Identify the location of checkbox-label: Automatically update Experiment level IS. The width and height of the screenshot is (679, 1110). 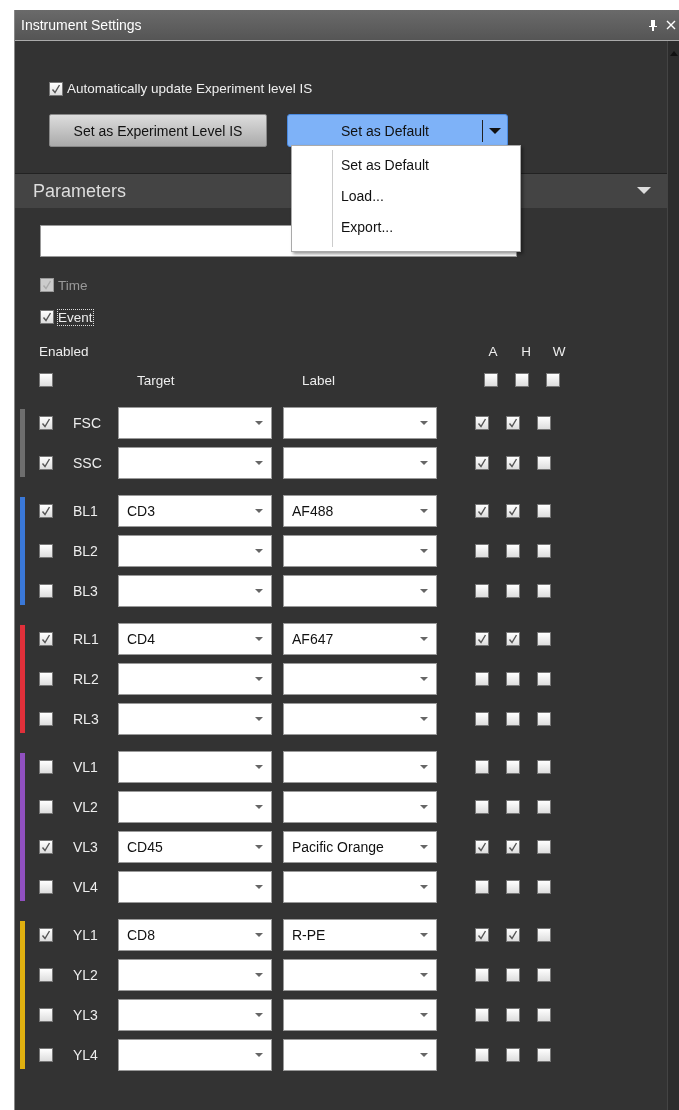
(190, 88).